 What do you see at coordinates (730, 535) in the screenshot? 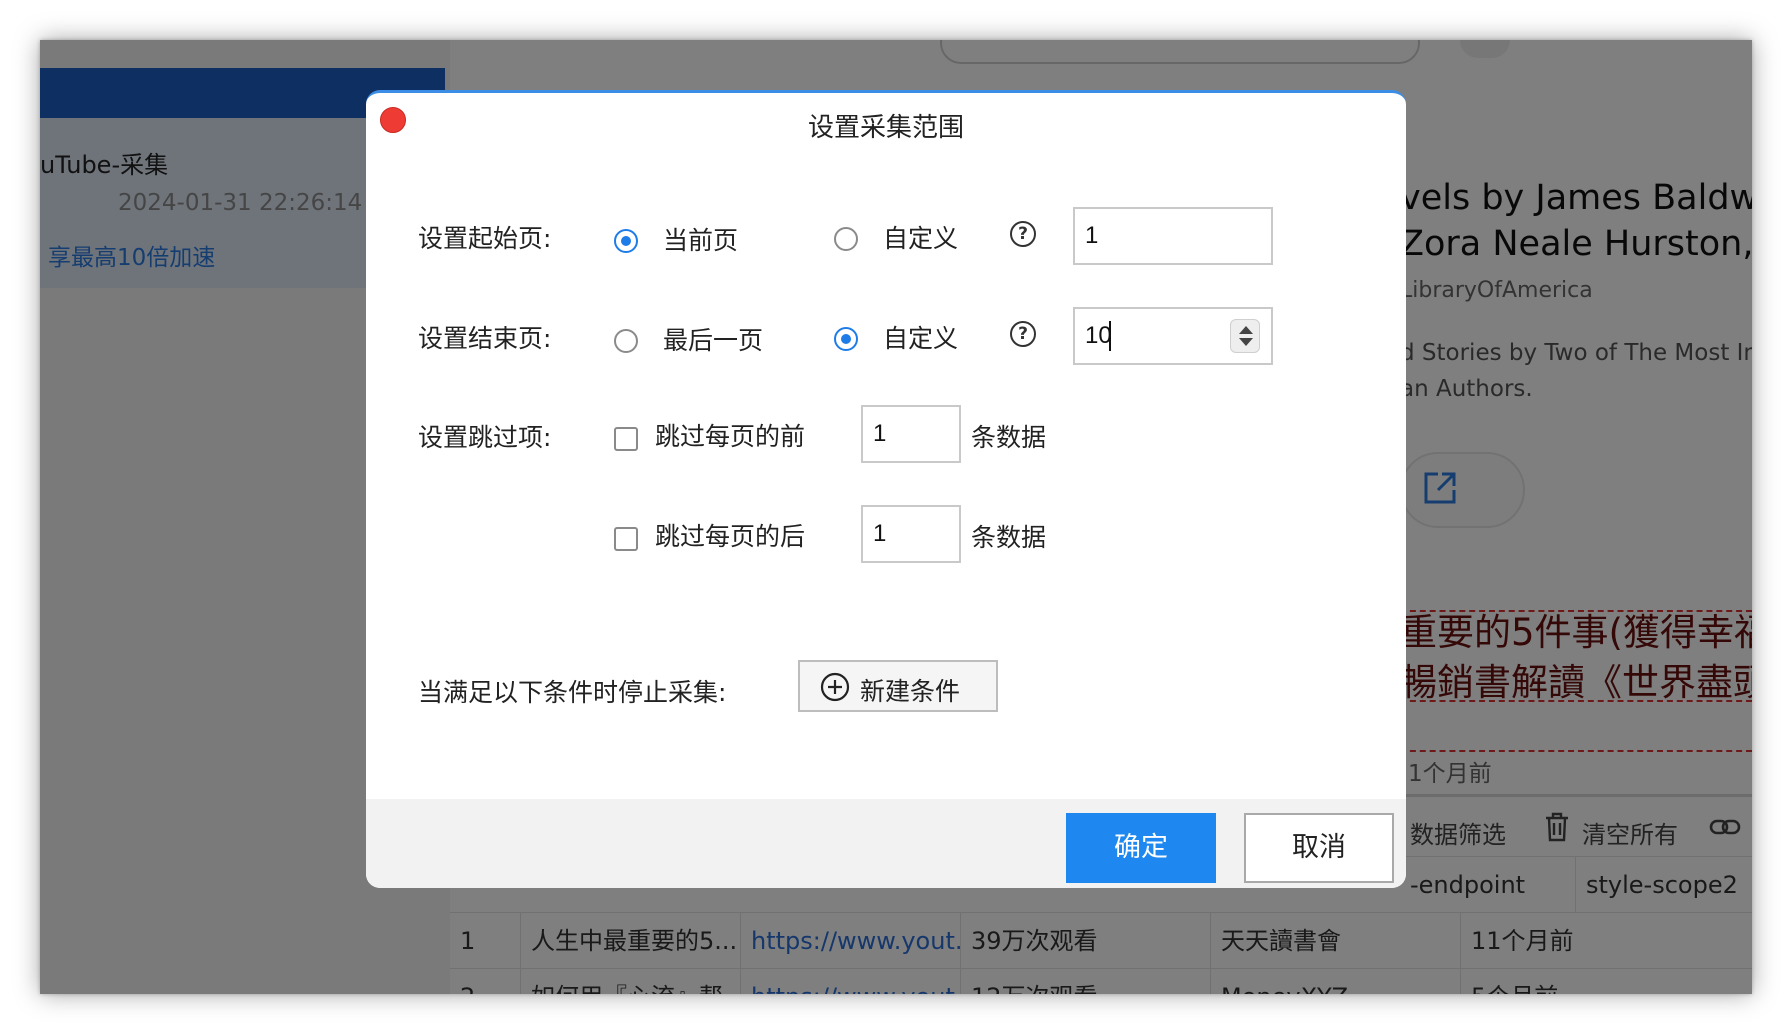
I see `skip-after-label: 跳过每页的后` at bounding box center [730, 535].